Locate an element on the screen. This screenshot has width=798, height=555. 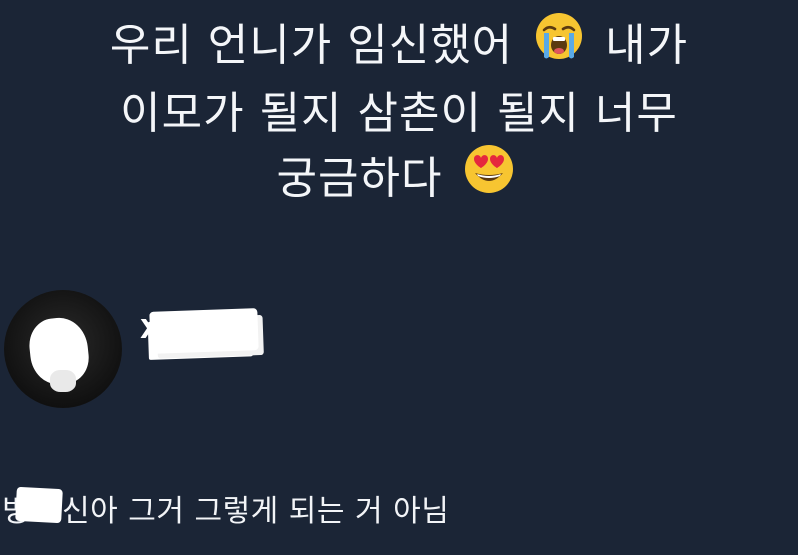
username-redaction is located at coordinates (204, 331).